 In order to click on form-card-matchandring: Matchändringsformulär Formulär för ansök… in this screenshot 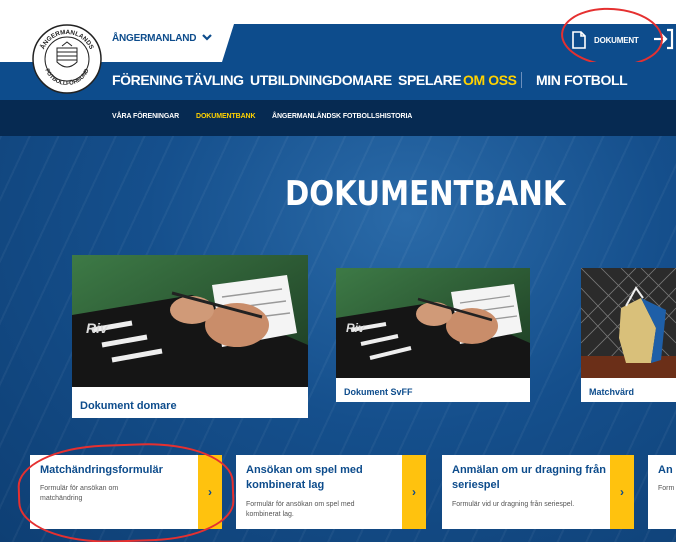, I will do `click(126, 492)`.